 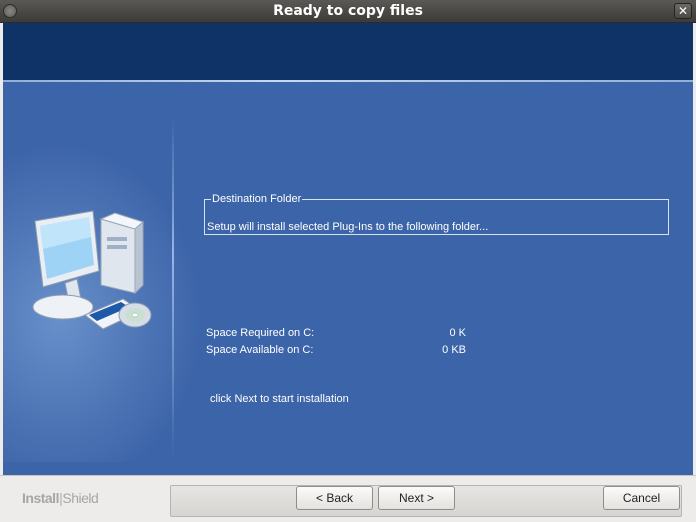 I want to click on space-required-value: 0 K, so click(x=457, y=333).